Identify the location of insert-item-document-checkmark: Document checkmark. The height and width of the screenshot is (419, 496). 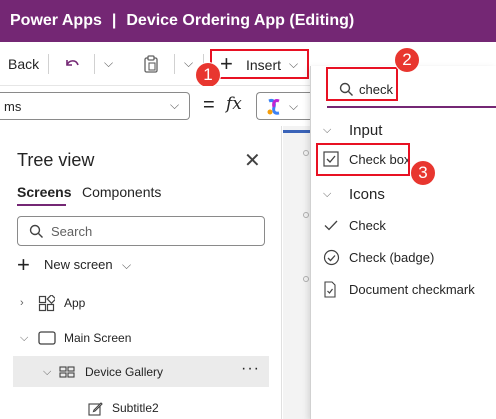
(399, 289).